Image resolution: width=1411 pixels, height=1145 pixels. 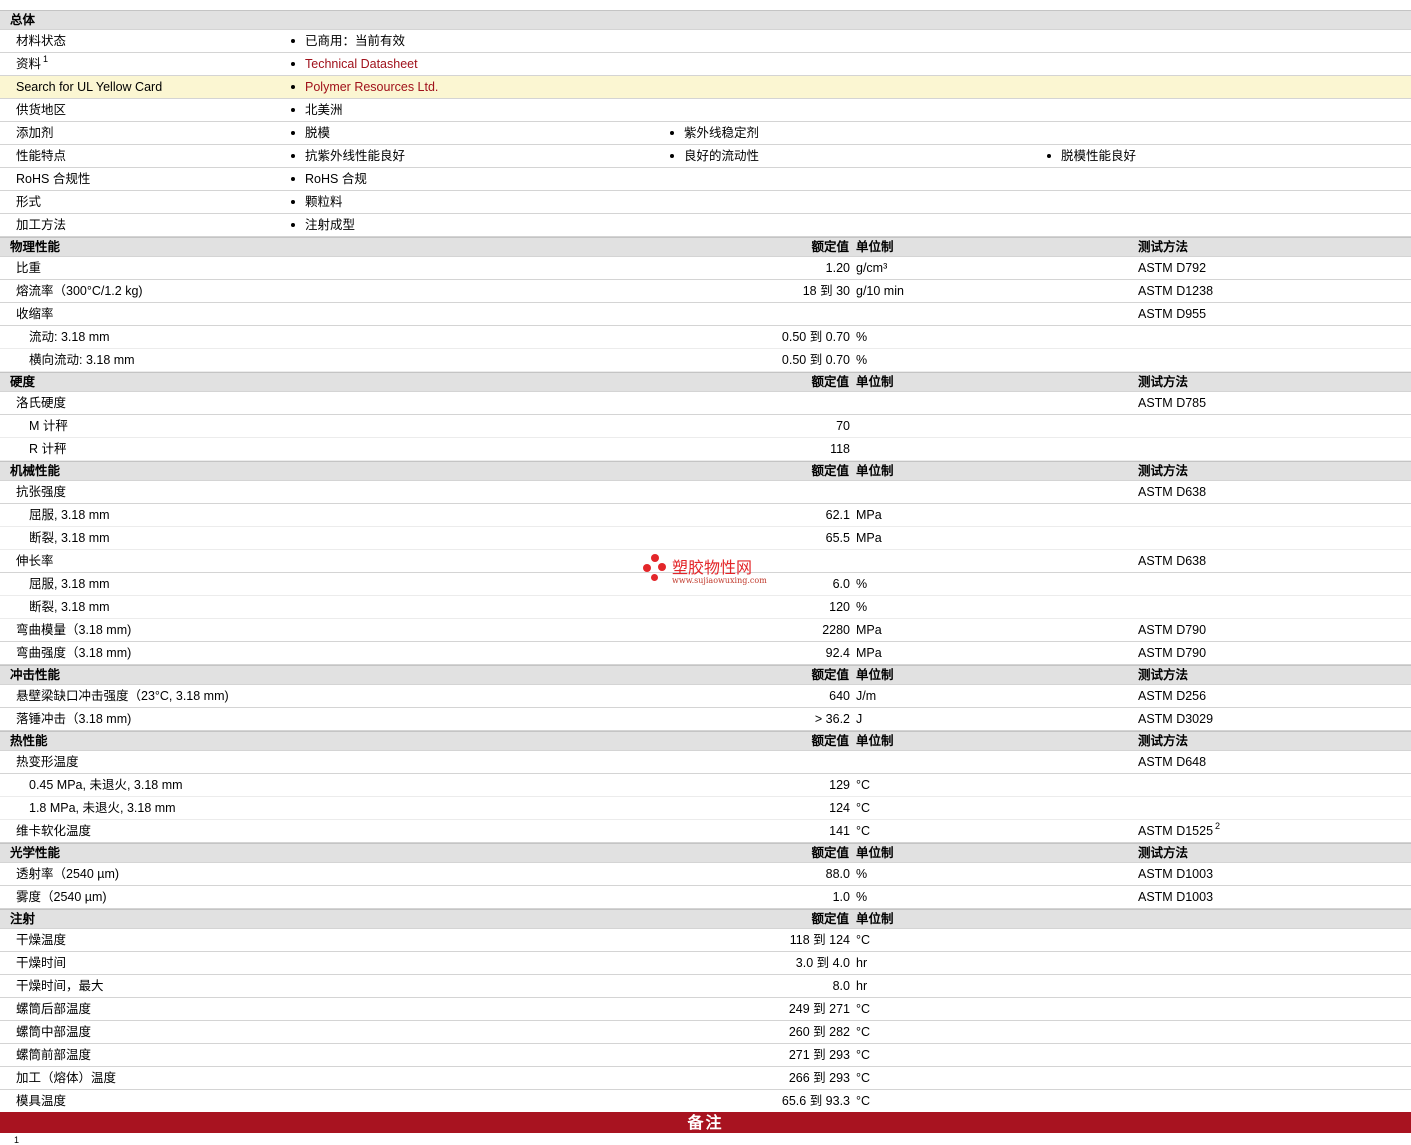 I want to click on bullet-text: 抗紫外线性能良好, so click(x=355, y=156).